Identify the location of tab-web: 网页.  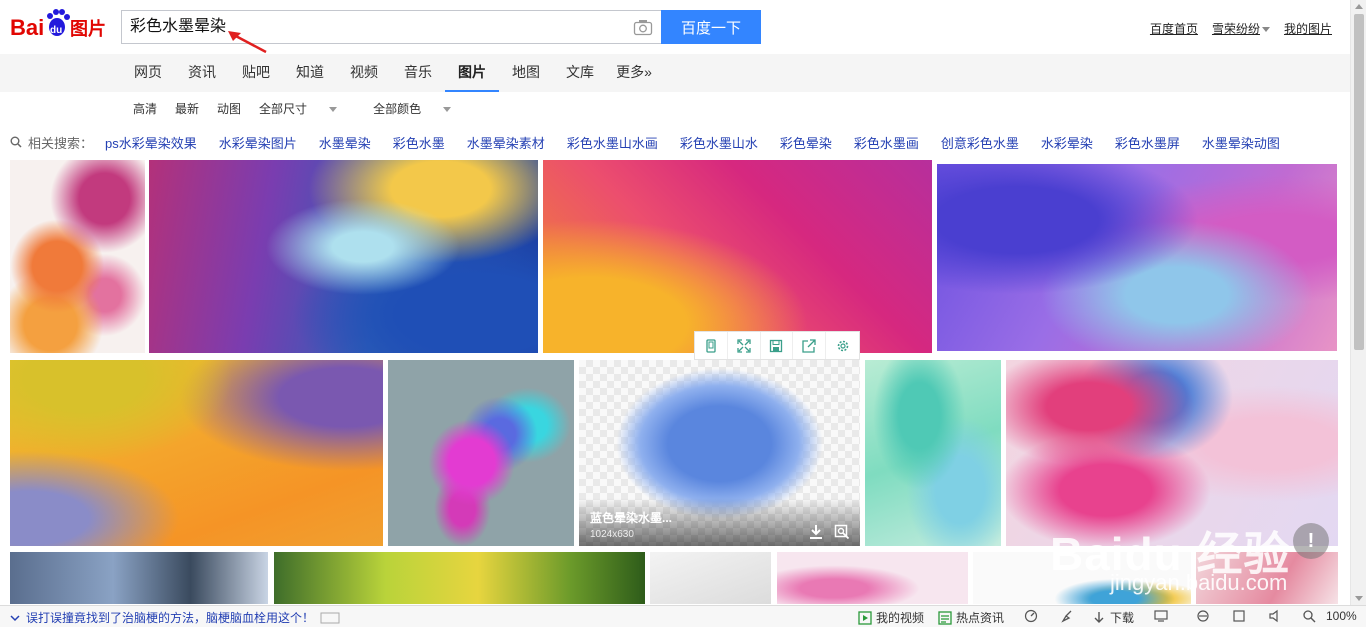
(148, 73).